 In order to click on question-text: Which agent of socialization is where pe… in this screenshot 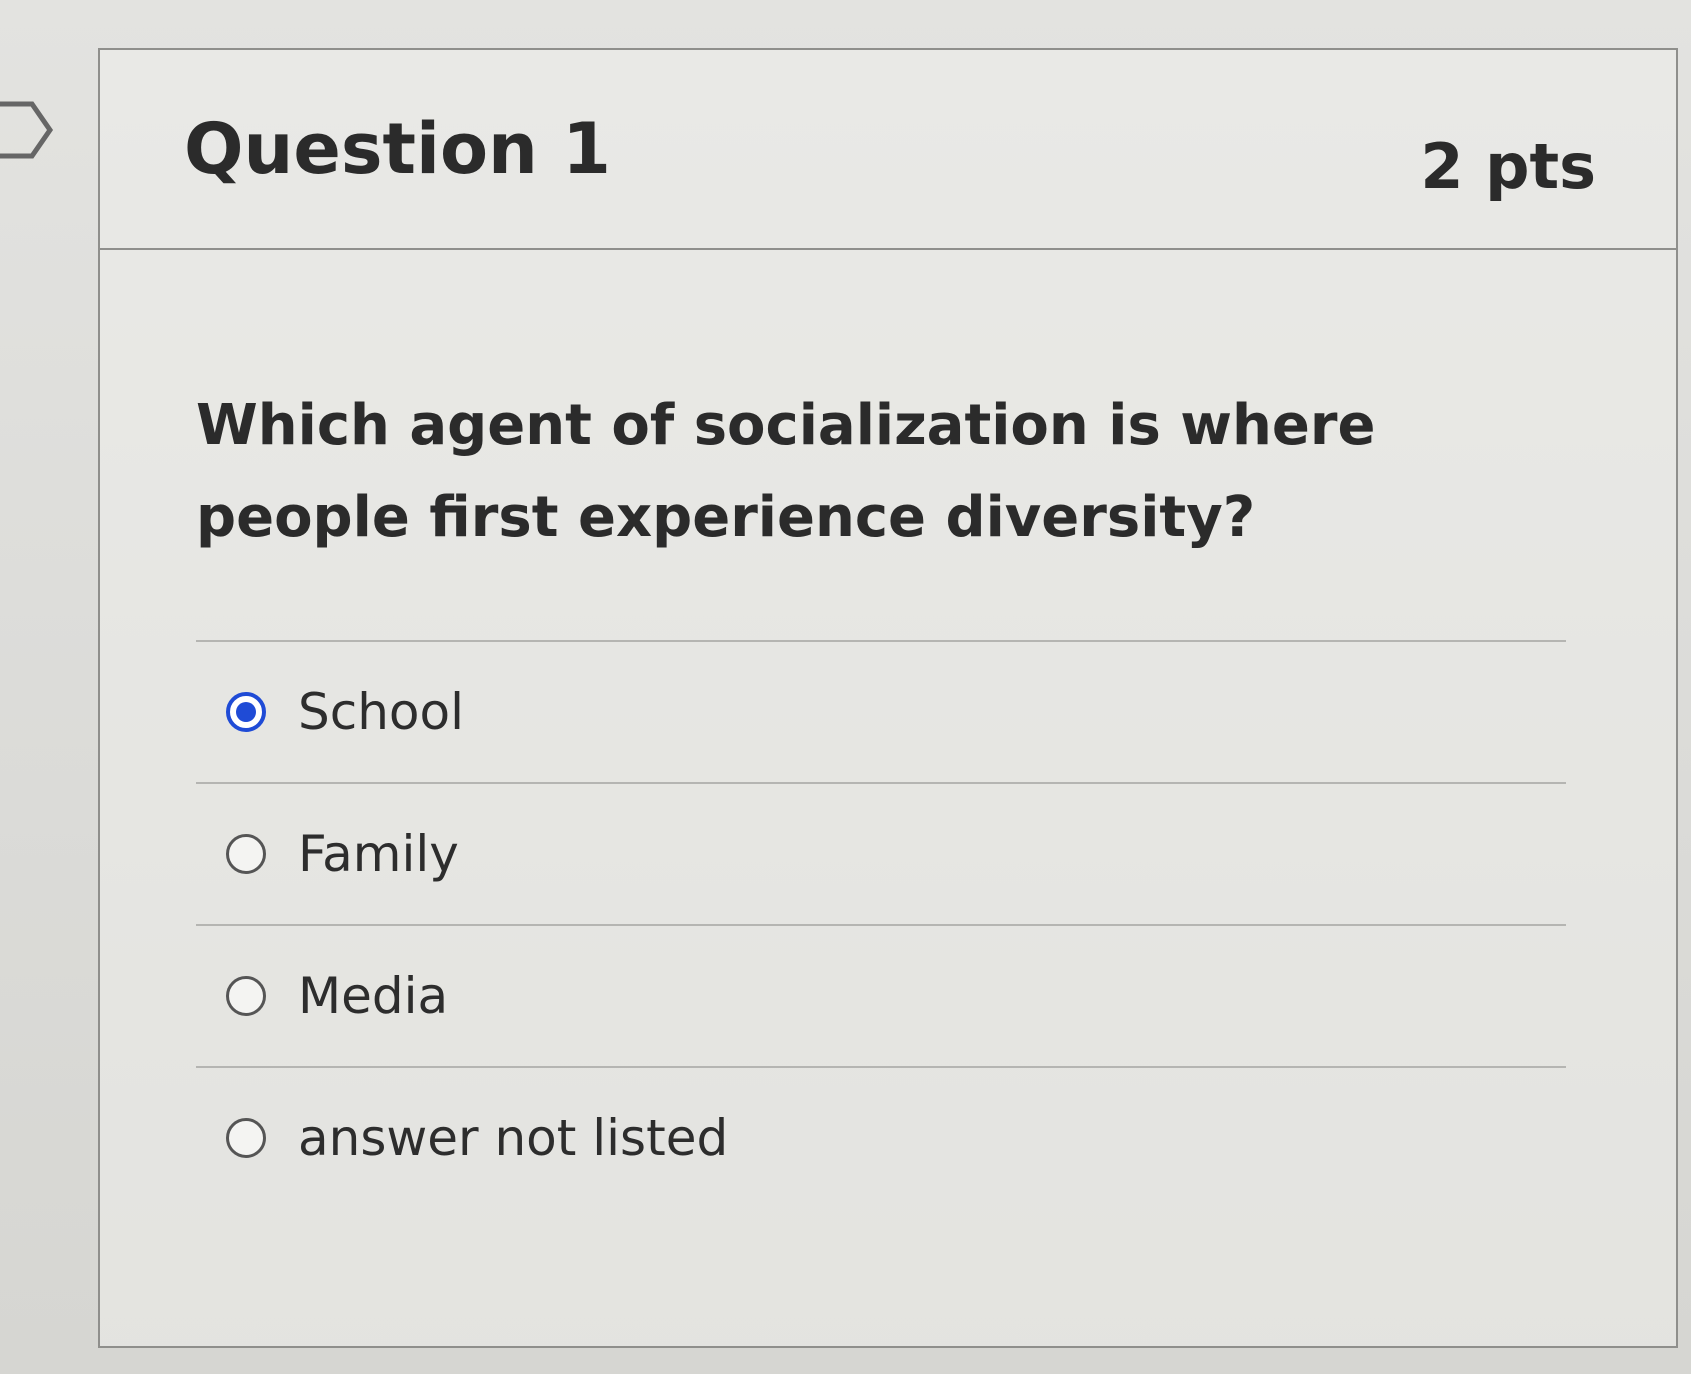, I will do `click(786, 471)`.